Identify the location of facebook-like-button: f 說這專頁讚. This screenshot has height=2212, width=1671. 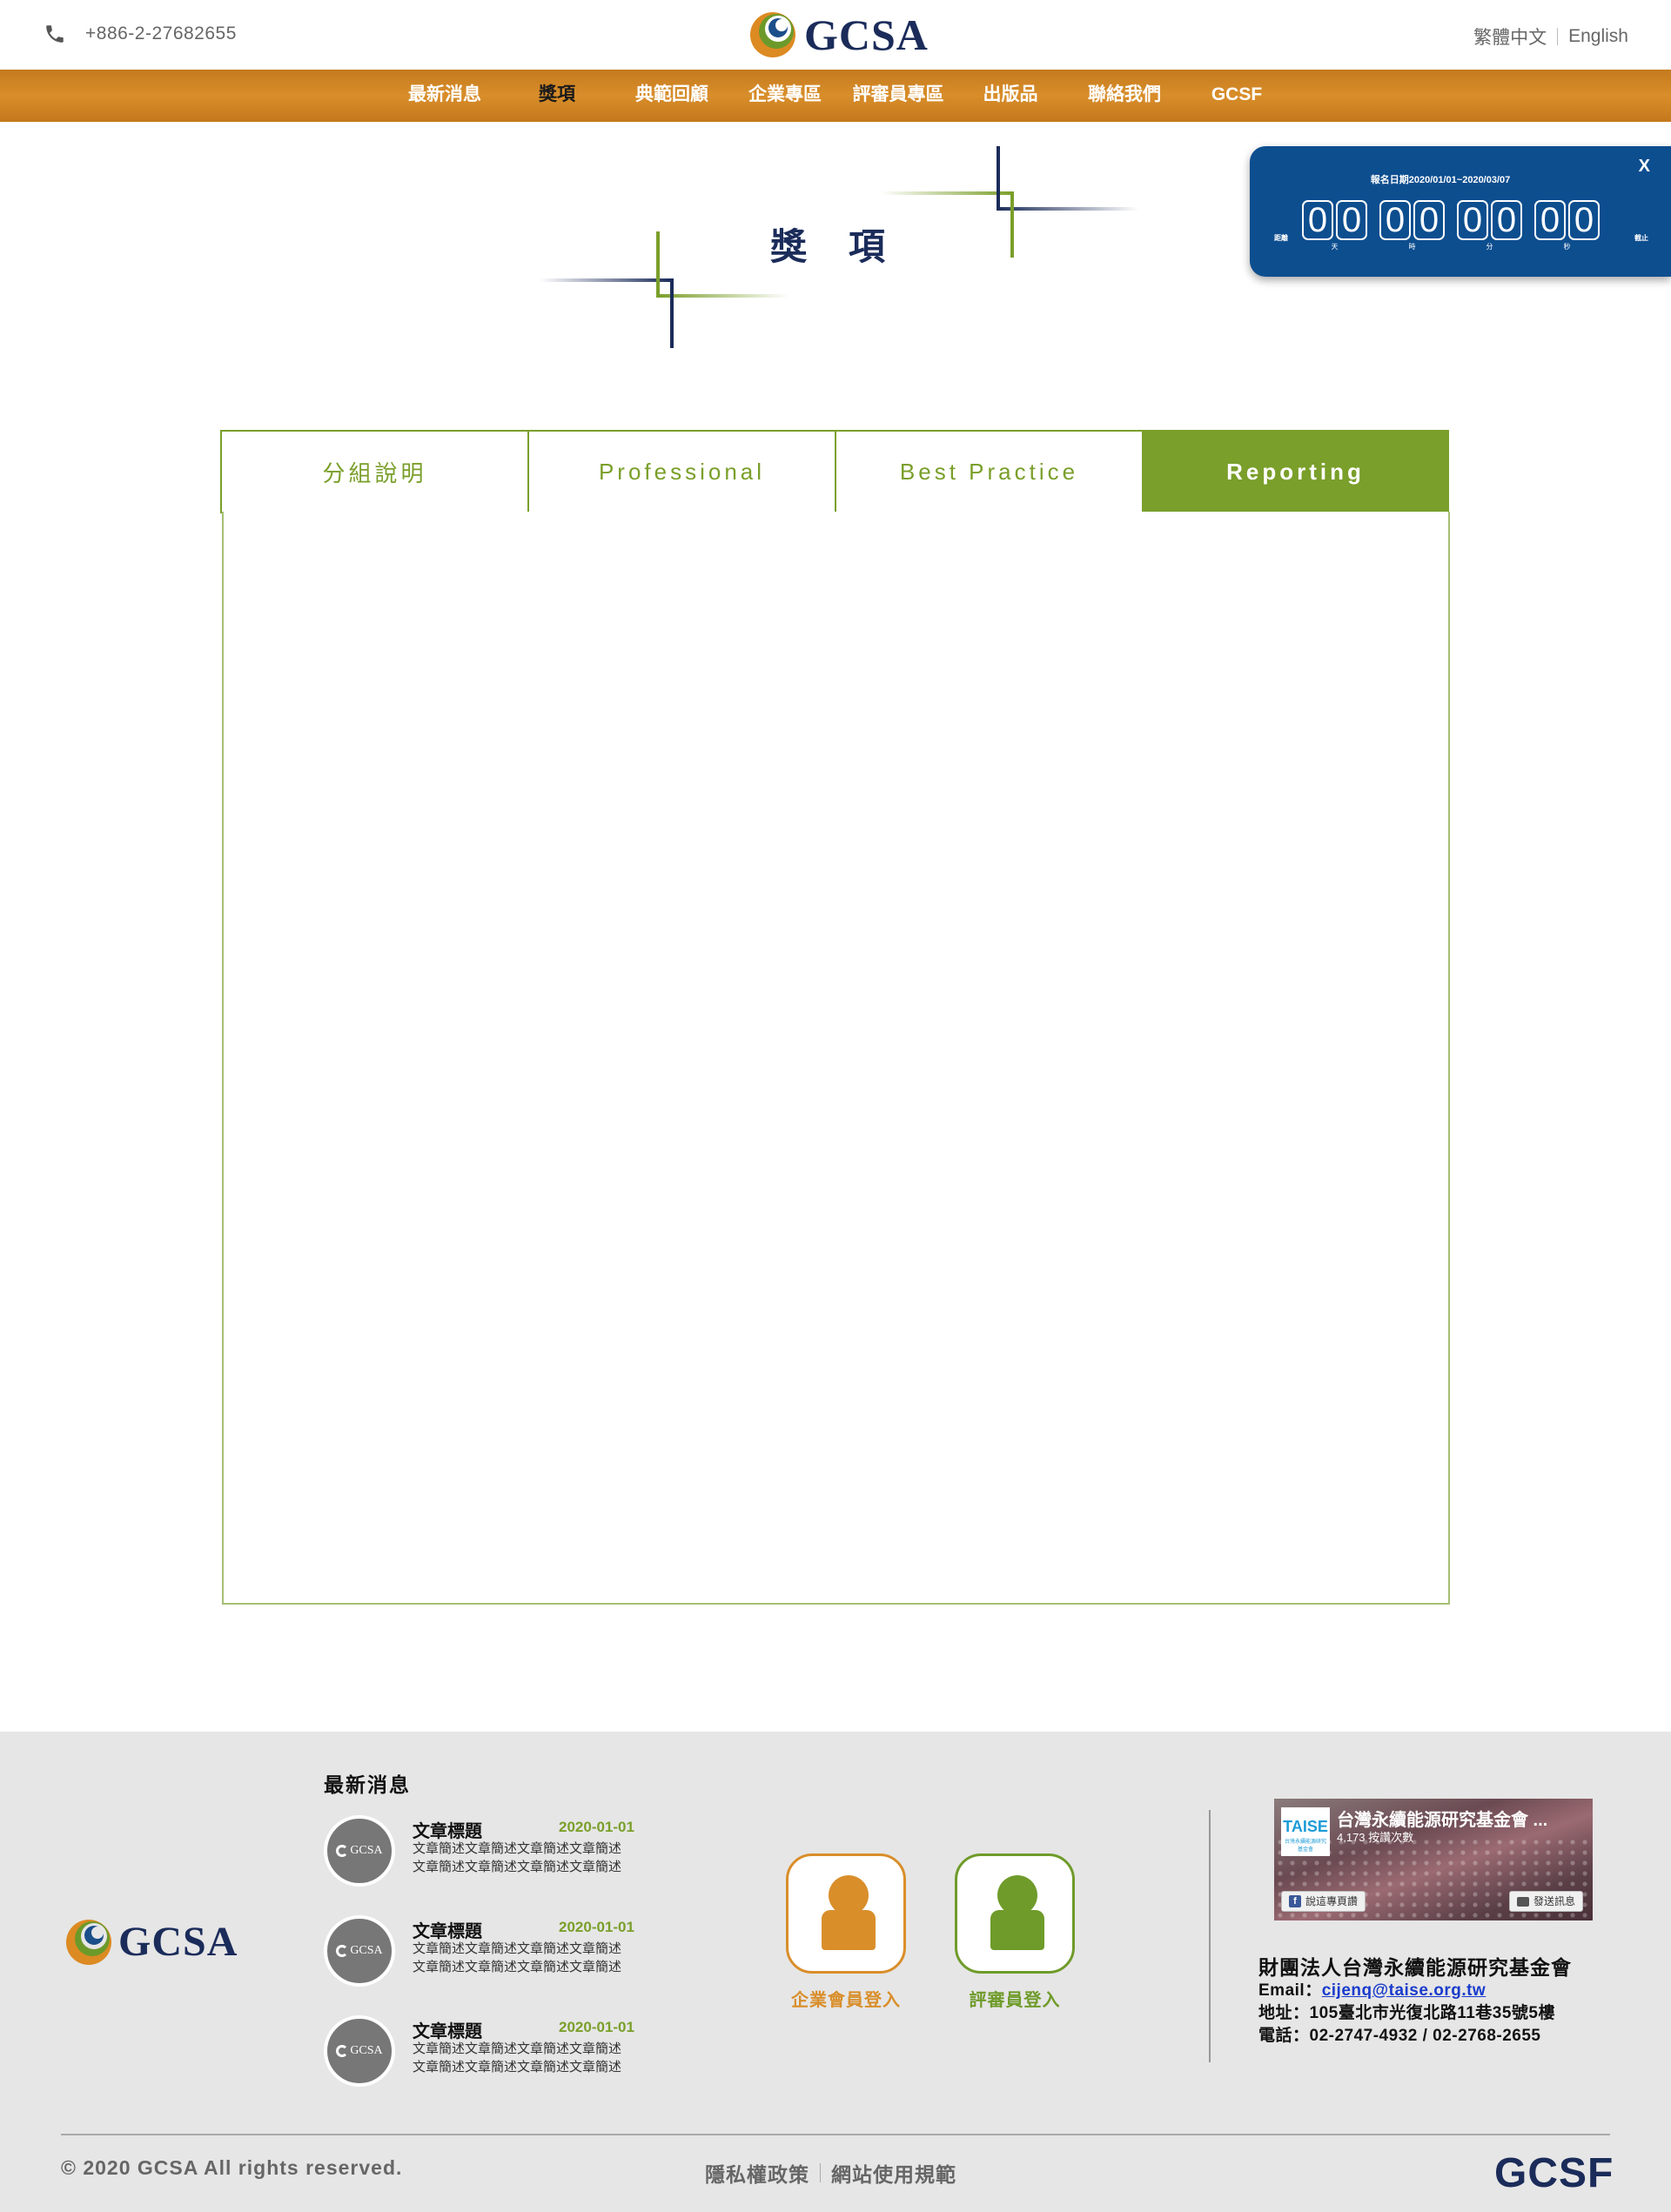
(1324, 1902).